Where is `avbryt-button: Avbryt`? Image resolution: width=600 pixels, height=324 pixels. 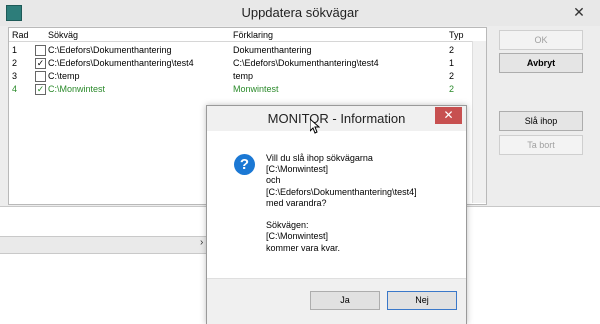 avbryt-button: Avbryt is located at coordinates (541, 63).